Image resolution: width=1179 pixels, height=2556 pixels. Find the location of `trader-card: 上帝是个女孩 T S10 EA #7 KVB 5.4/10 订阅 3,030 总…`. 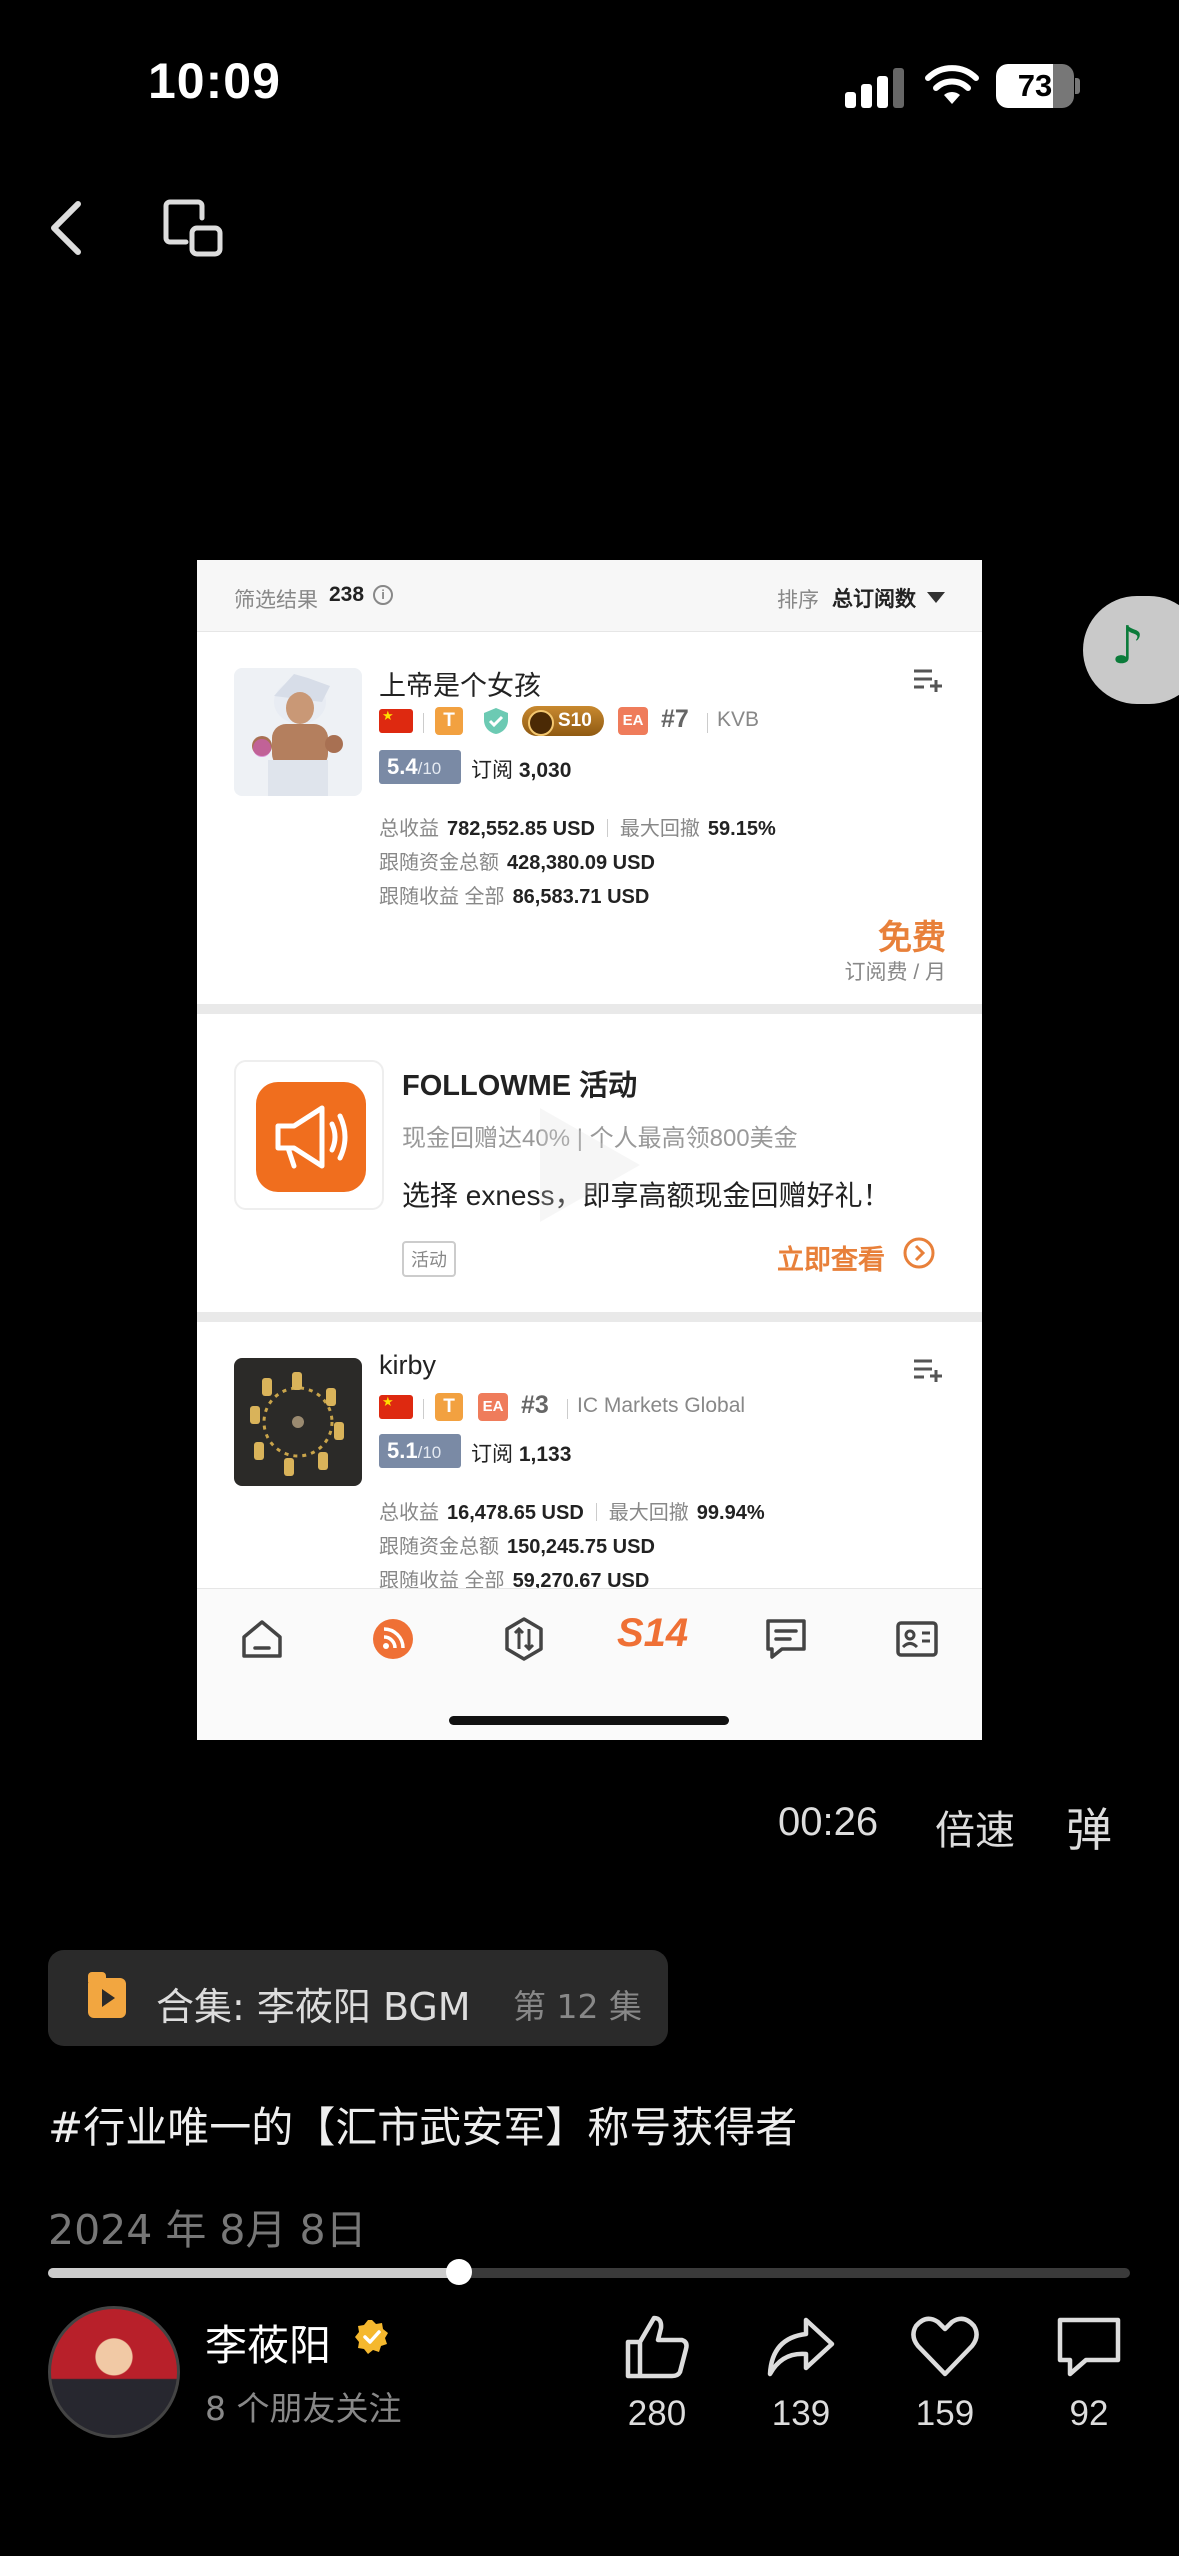

trader-card: 上帝是个女孩 T S10 EA #7 KVB 5.4/10 订阅 3,030 总… is located at coordinates (589, 818).